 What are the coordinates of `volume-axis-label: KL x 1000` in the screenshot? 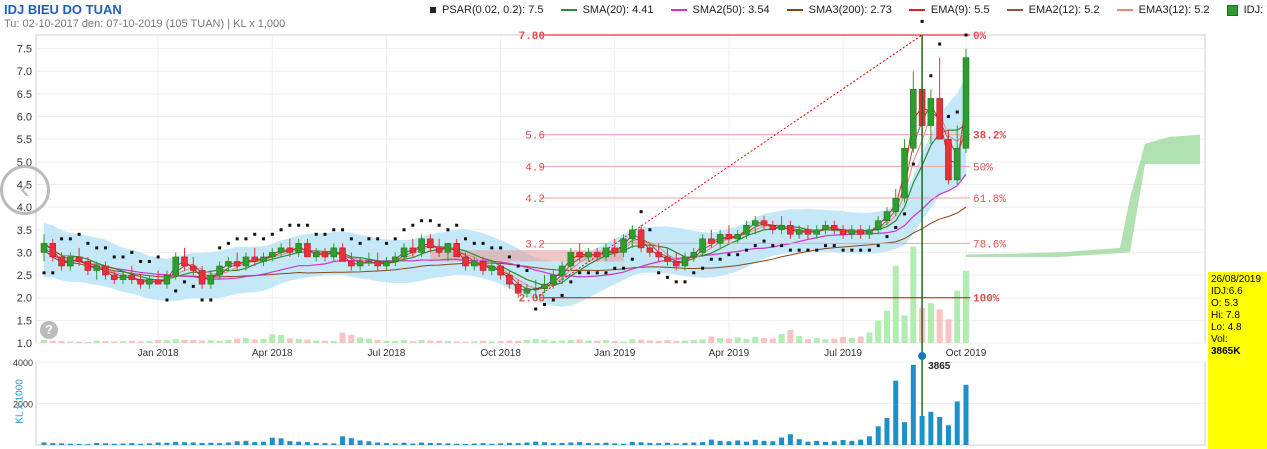 It's located at (20, 401).